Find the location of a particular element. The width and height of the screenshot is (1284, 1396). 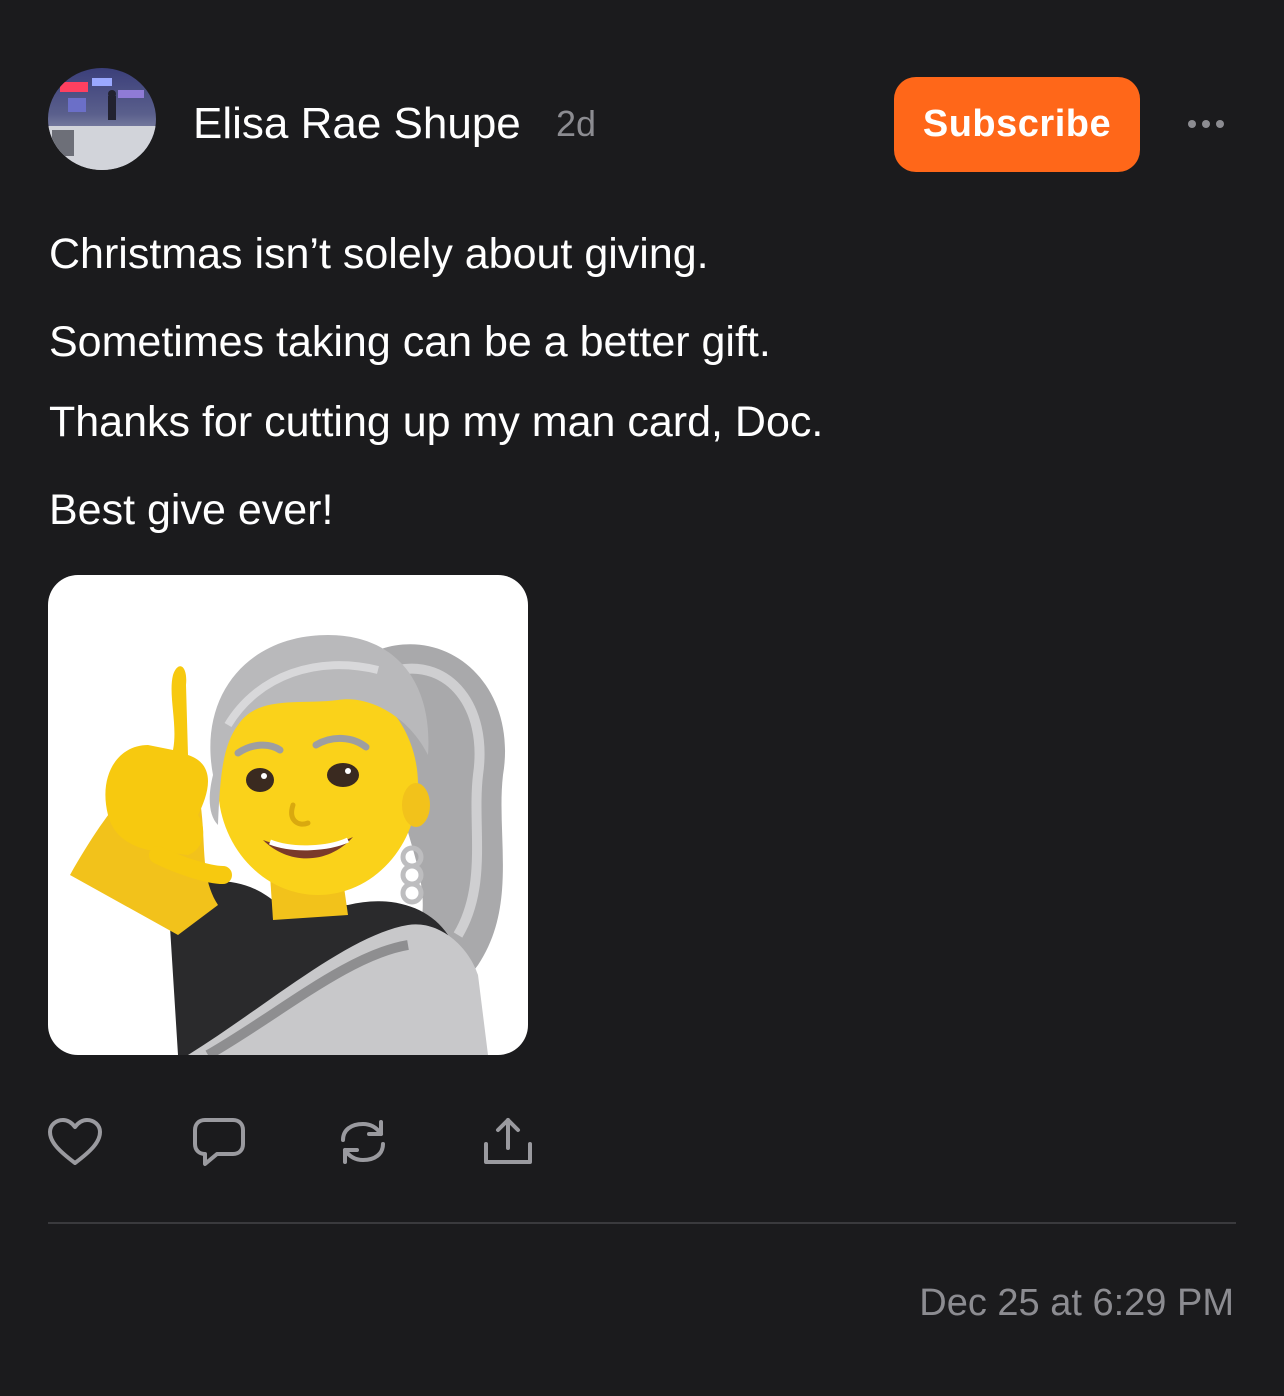

like-button is located at coordinates (75, 1142).